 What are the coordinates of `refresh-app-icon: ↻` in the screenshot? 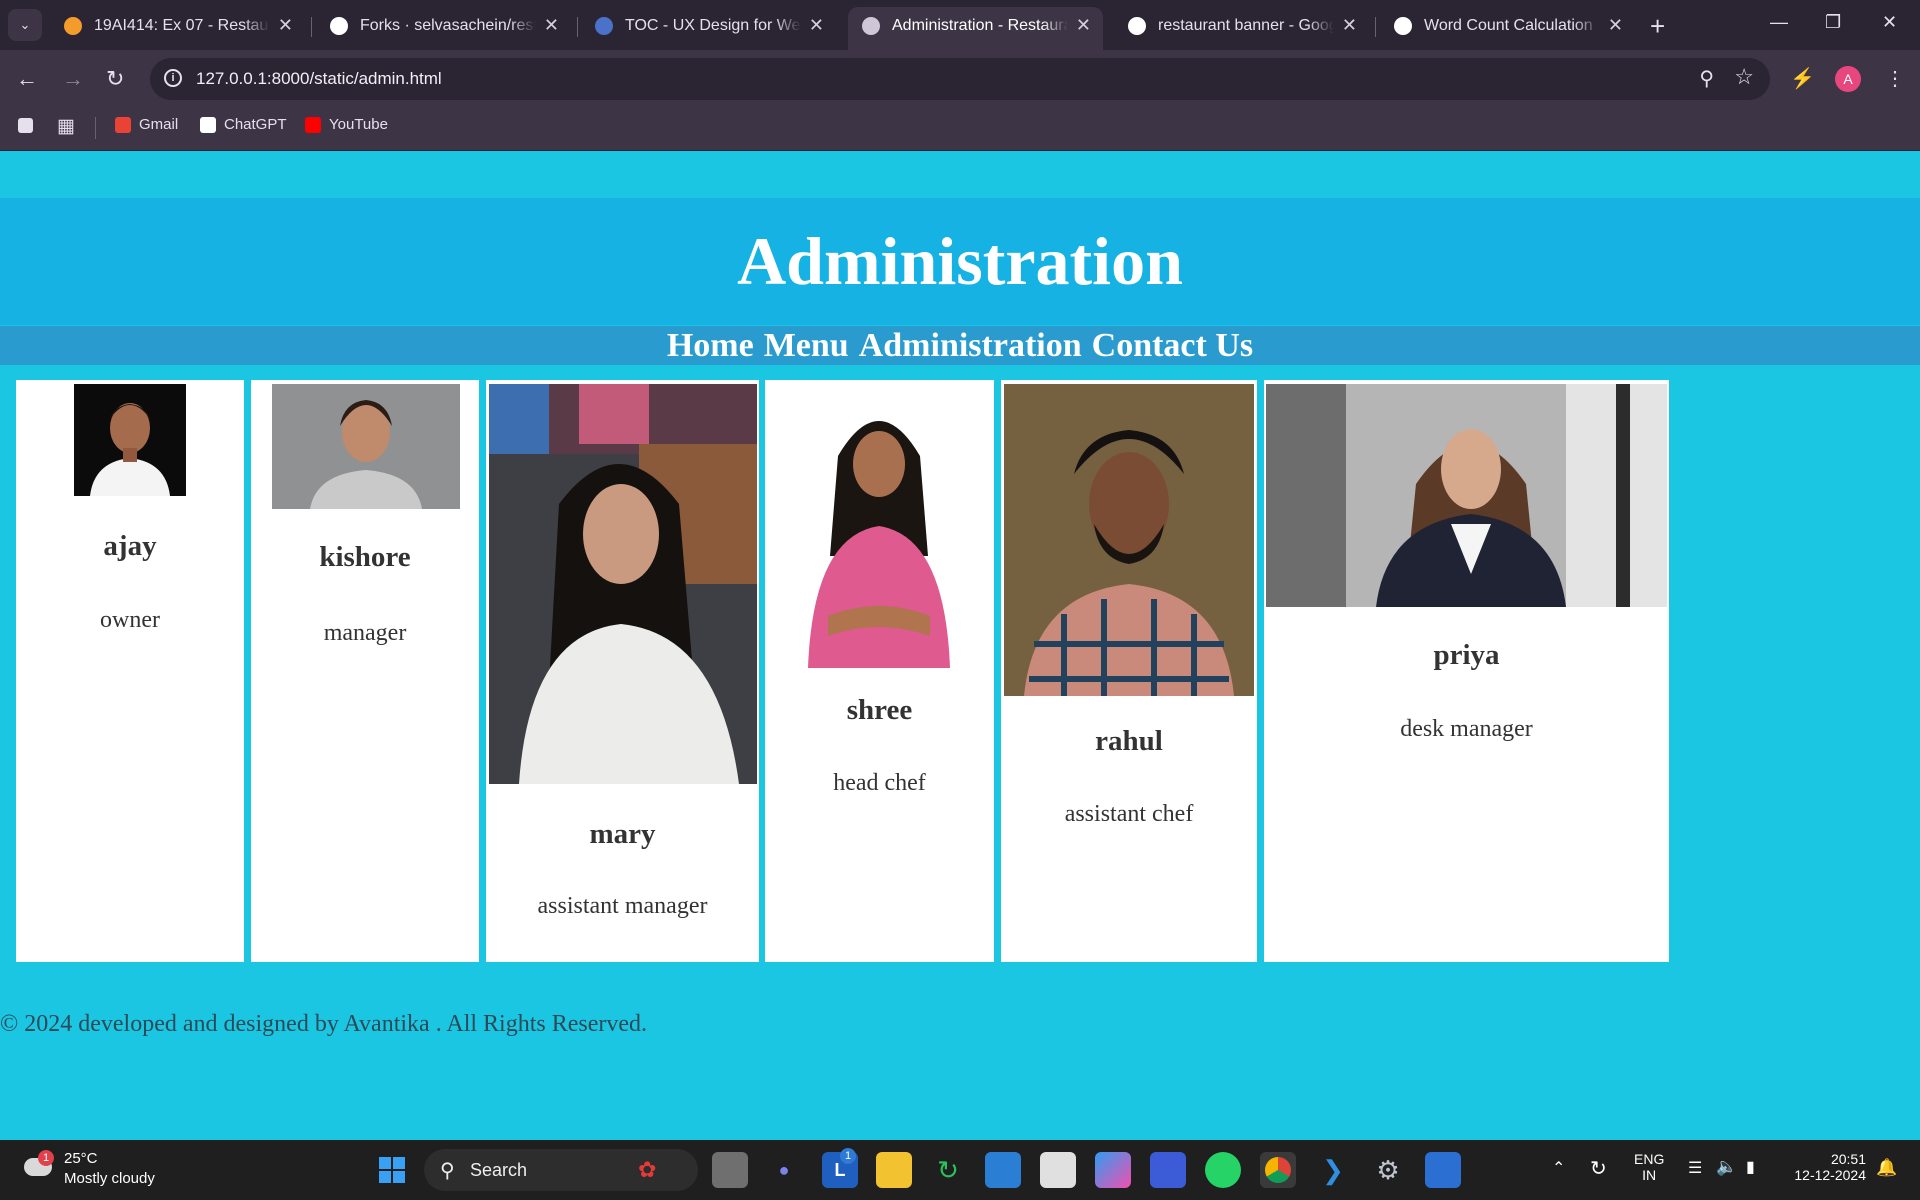 It's located at (948, 1170).